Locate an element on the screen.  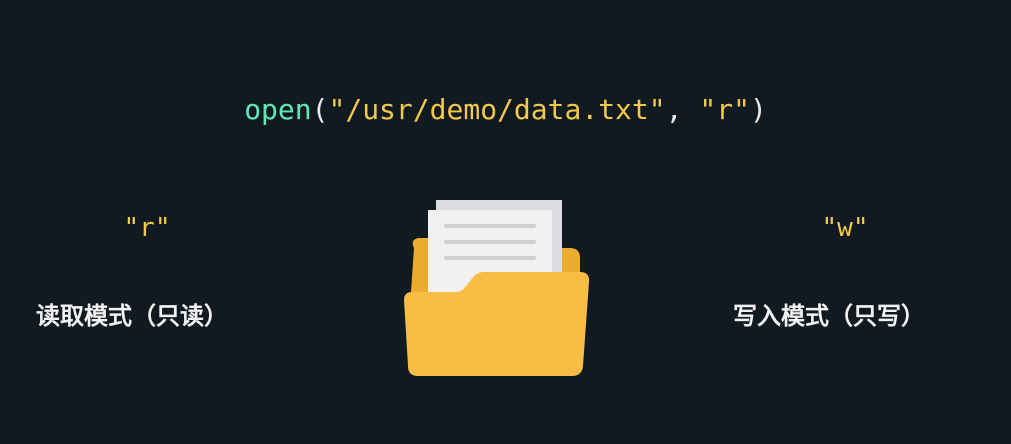
path-string: "/usr/demo/data.txt" is located at coordinates (497, 109).